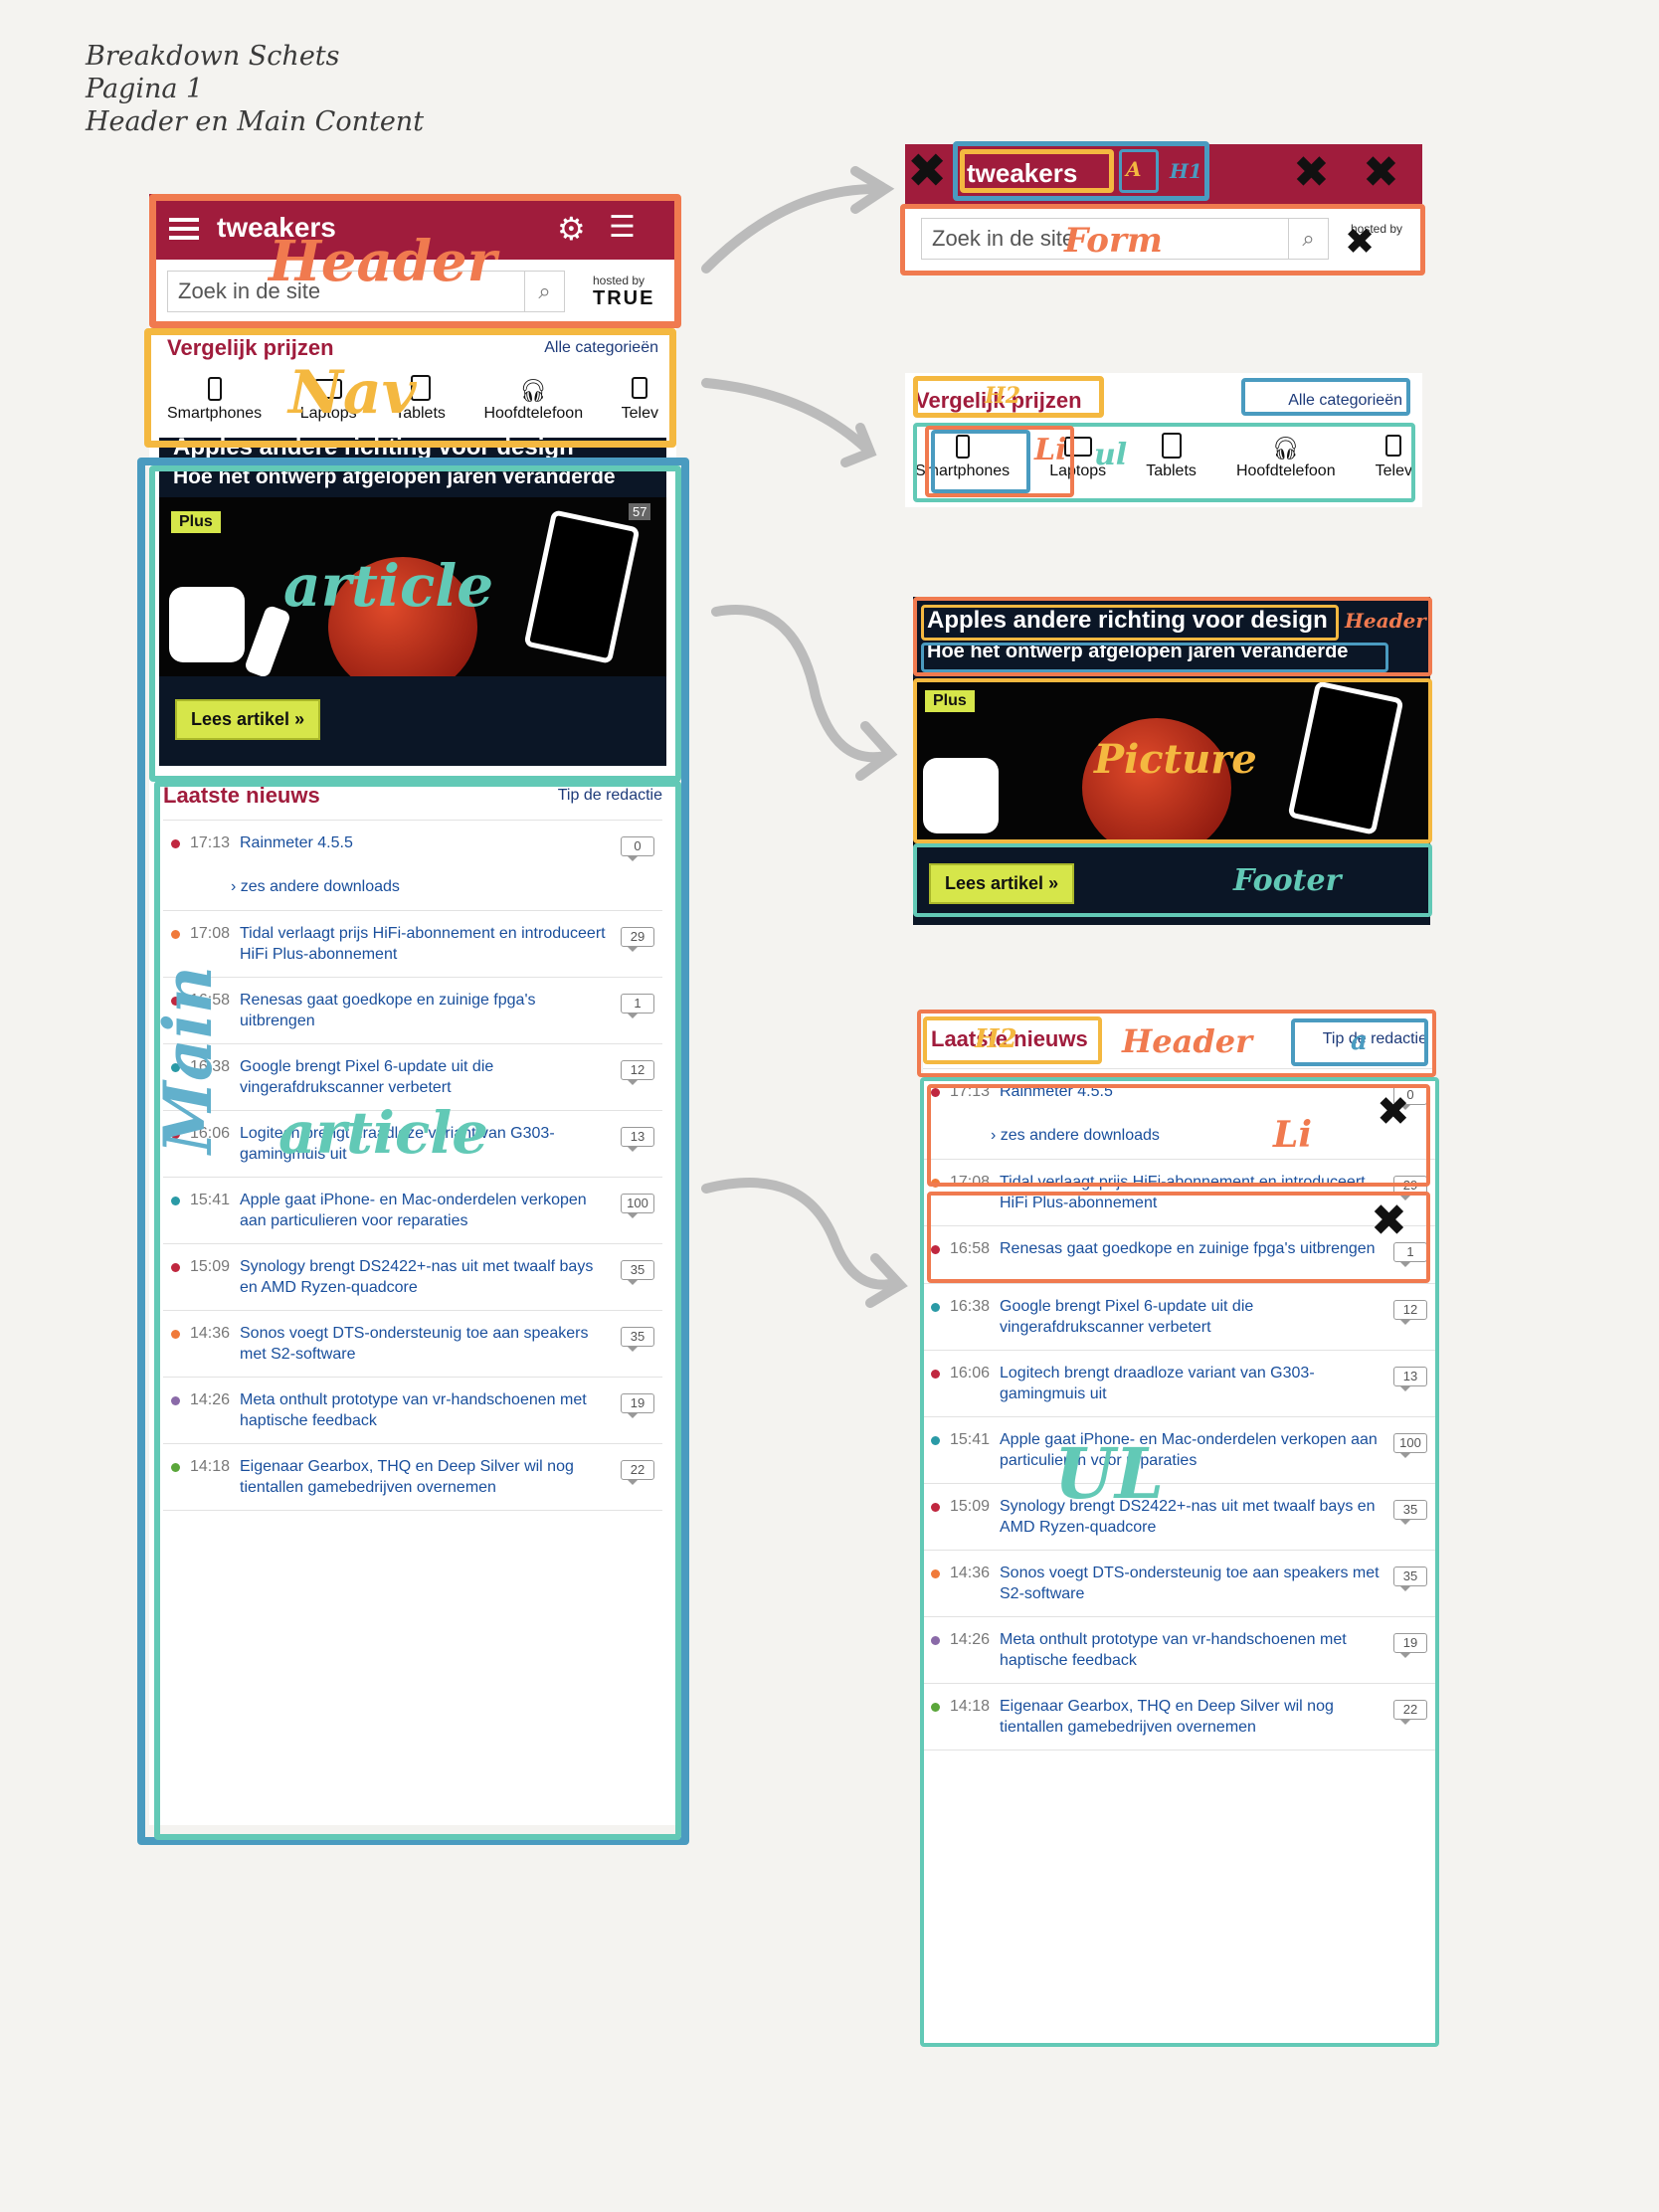 The width and height of the screenshot is (1659, 2212). What do you see at coordinates (980, 461) in the screenshot?
I see `a-link-box` at bounding box center [980, 461].